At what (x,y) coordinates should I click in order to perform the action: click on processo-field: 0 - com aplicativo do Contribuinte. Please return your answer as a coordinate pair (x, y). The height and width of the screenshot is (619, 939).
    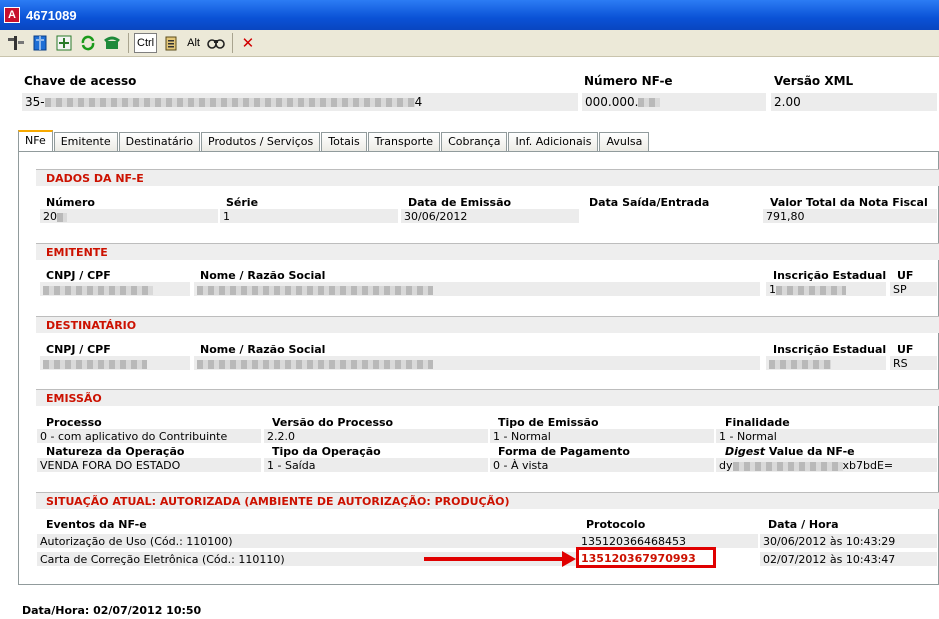
    Looking at the image, I should click on (149, 436).